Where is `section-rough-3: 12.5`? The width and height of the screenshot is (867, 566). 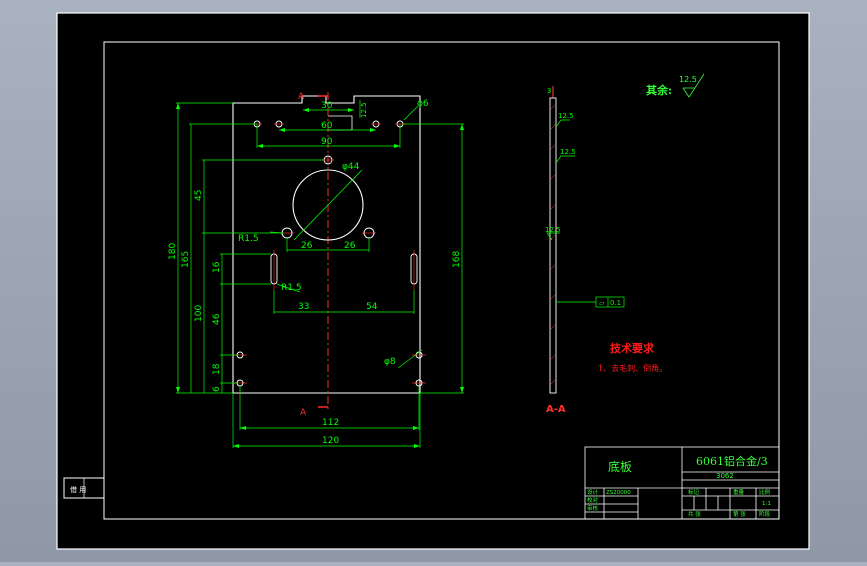
section-rough-3: 12.5 is located at coordinates (553, 230).